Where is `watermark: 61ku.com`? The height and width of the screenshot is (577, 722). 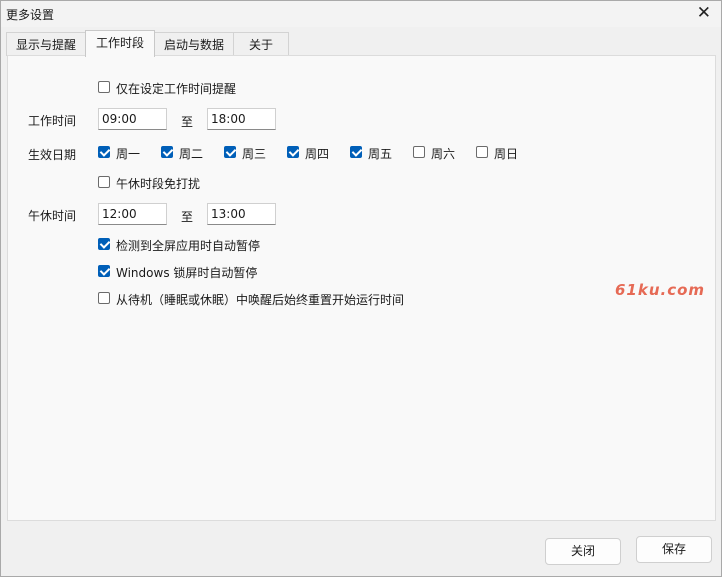
watermark: 61ku.com is located at coordinates (660, 290).